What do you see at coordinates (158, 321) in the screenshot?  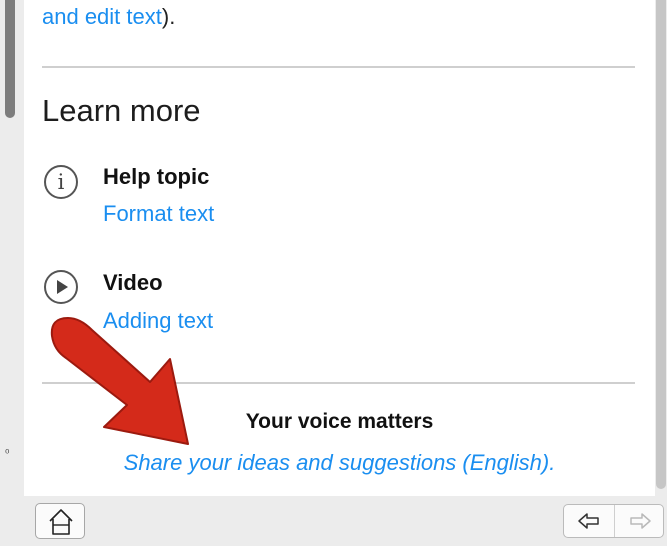 I see `adding-text-link: Adding text` at bounding box center [158, 321].